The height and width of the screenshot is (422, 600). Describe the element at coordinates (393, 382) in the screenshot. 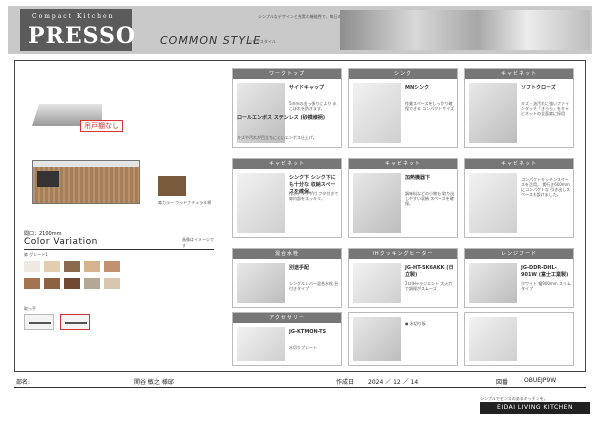

I see `date-value: 2024 ／ 12 ／ 14` at that location.